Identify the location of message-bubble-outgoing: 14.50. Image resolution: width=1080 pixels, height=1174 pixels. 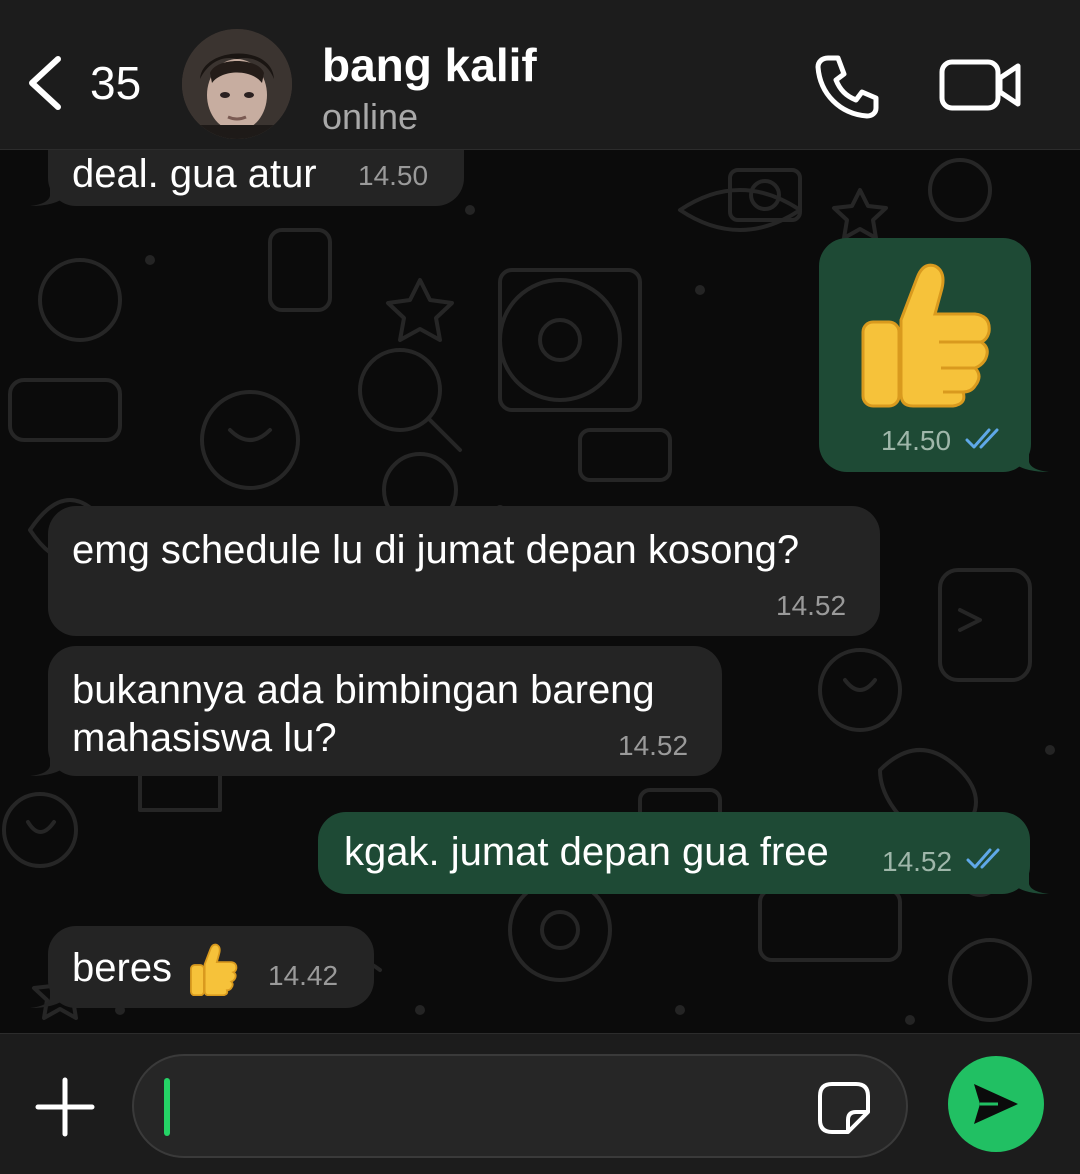
(925, 355).